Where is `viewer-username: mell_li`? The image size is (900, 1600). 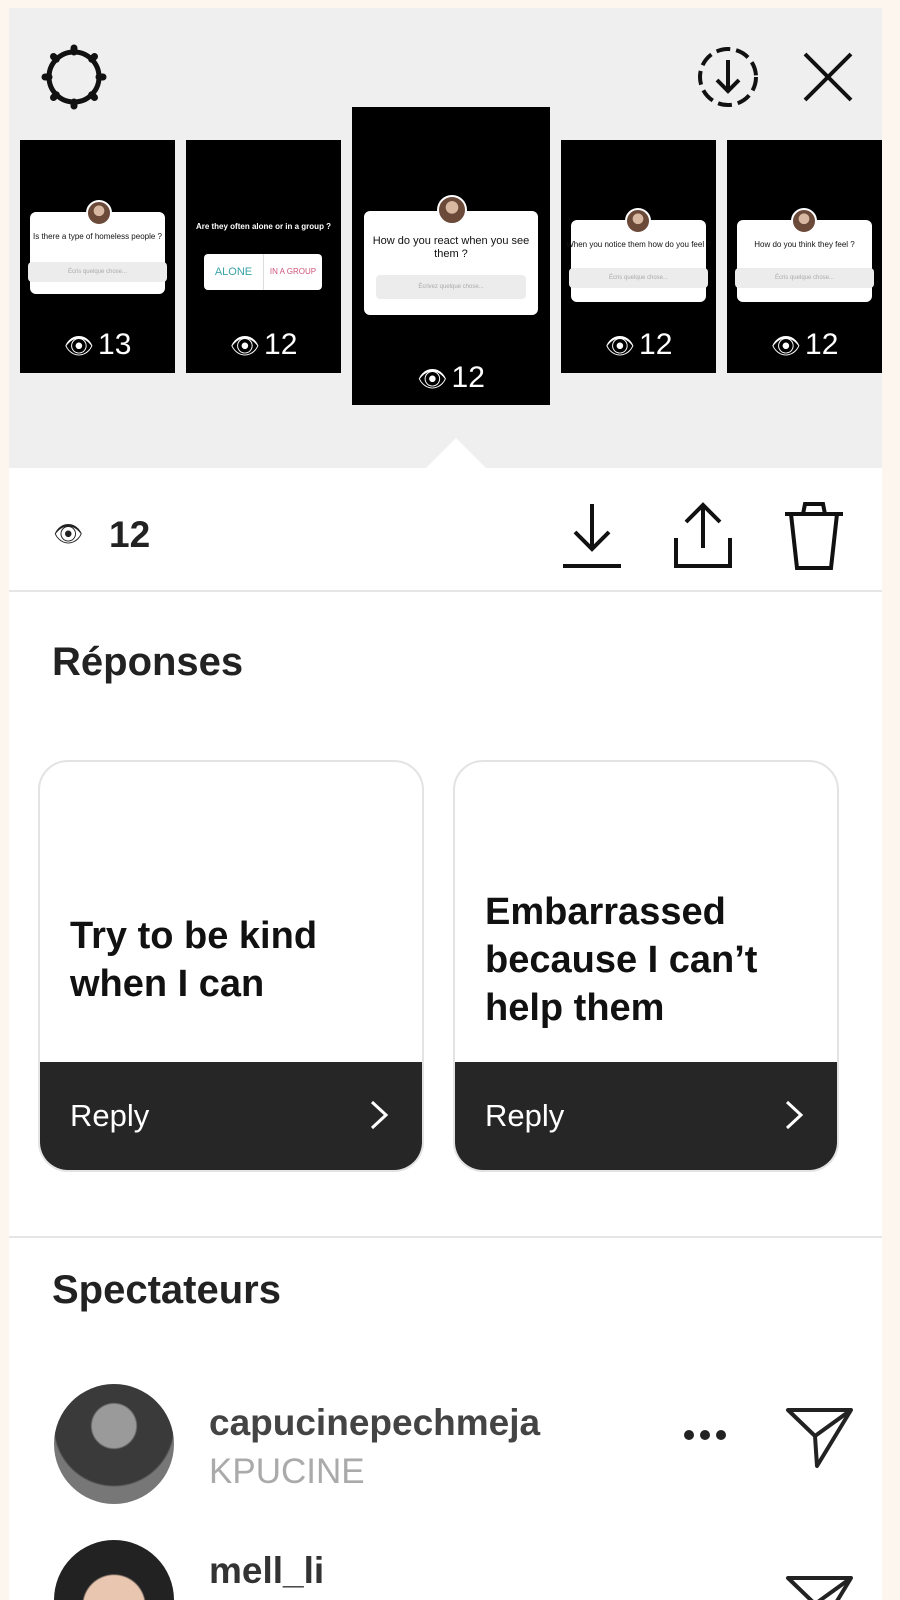
viewer-username: mell_li is located at coordinates (266, 1571).